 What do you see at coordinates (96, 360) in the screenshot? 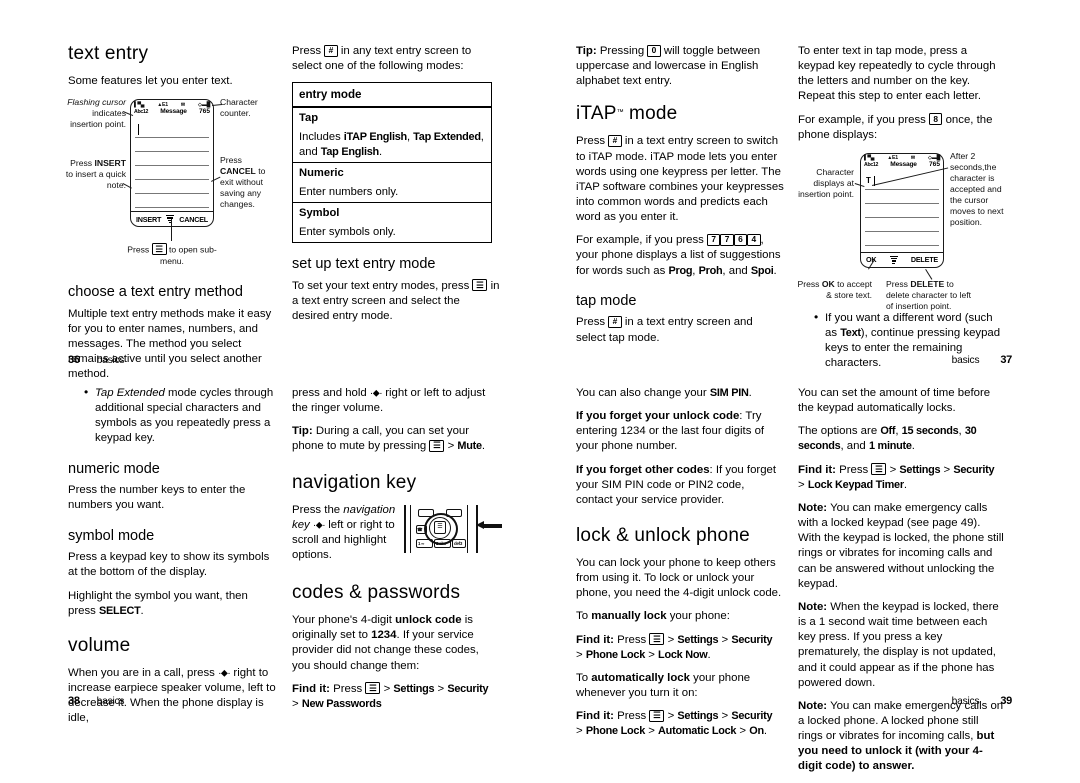
I see `footer-page-36: 36 basics` at bounding box center [96, 360].